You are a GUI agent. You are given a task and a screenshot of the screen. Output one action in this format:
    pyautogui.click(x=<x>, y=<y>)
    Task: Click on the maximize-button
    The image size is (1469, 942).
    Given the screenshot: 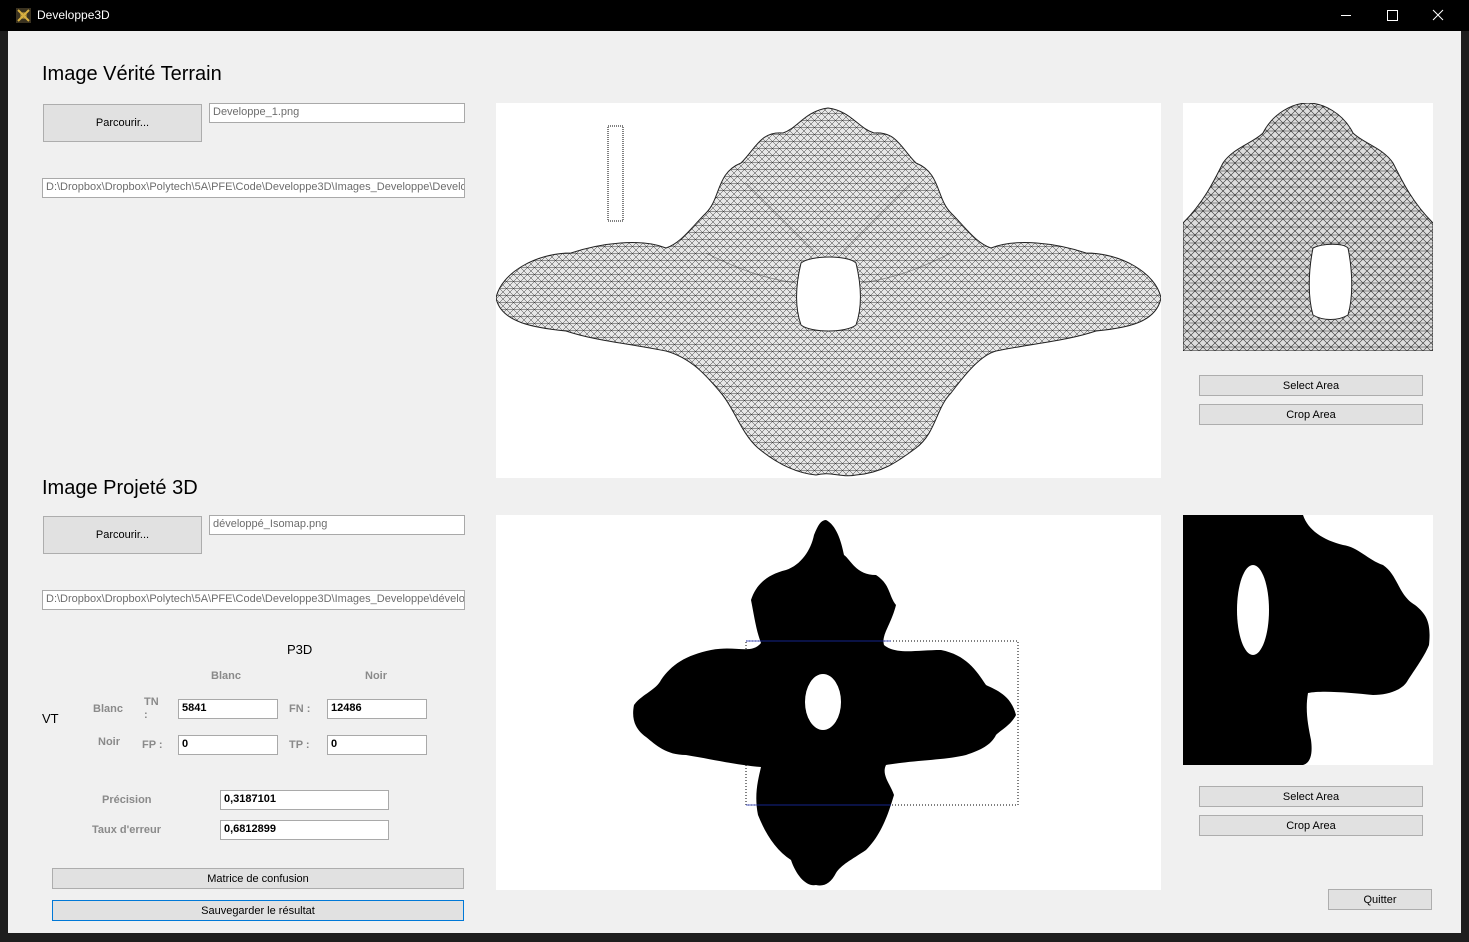 What is the action you would take?
    pyautogui.click(x=1392, y=15)
    